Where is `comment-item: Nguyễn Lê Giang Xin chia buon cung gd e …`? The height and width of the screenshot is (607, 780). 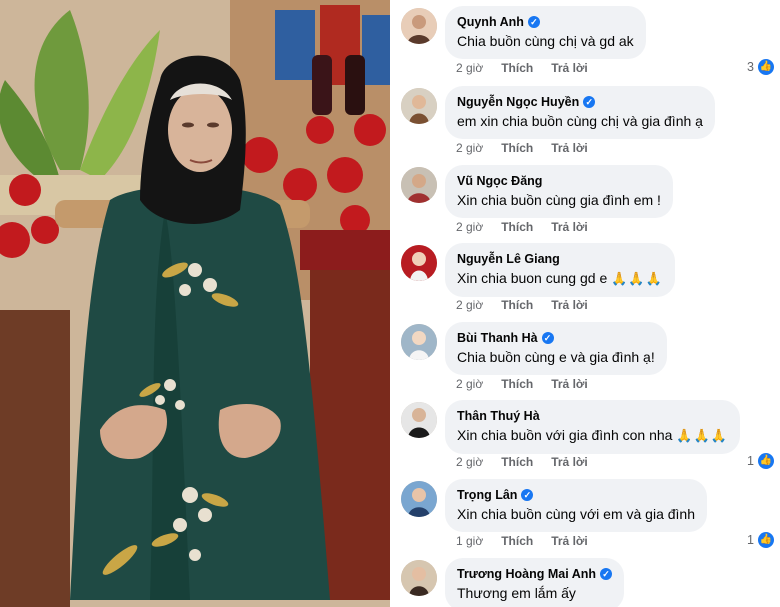
comment-item: Nguyễn Lê Giang Xin chia buon cung gd e … is located at coordinates (585, 280).